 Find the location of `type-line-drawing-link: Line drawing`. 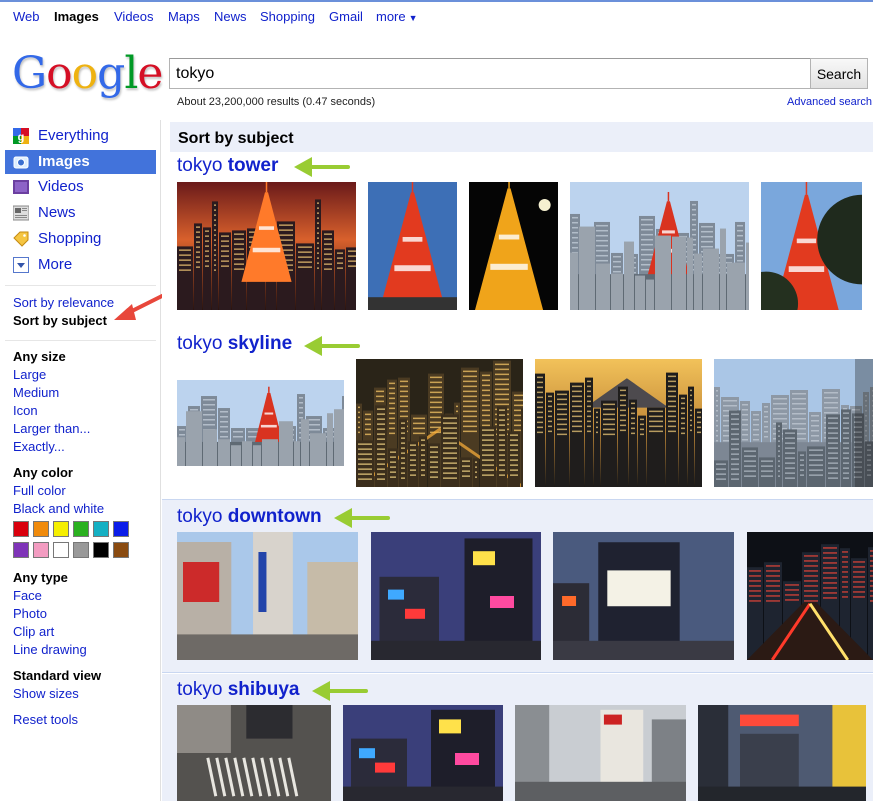

type-line-drawing-link: Line drawing is located at coordinates (50, 650).